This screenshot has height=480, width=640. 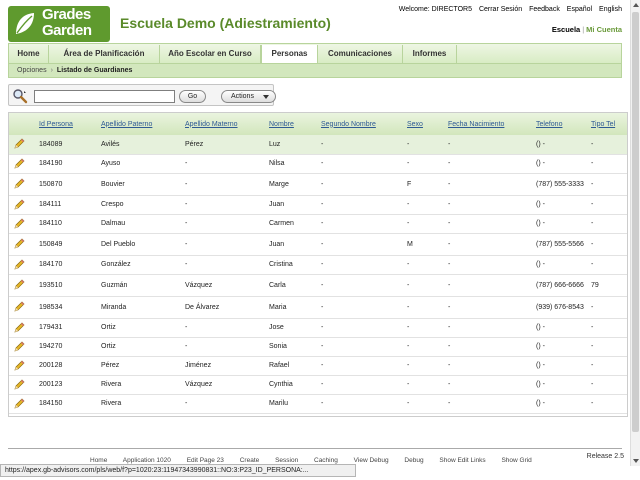 I want to click on dev-link-show-edit-links: Show Edit Links, so click(x=462, y=460).